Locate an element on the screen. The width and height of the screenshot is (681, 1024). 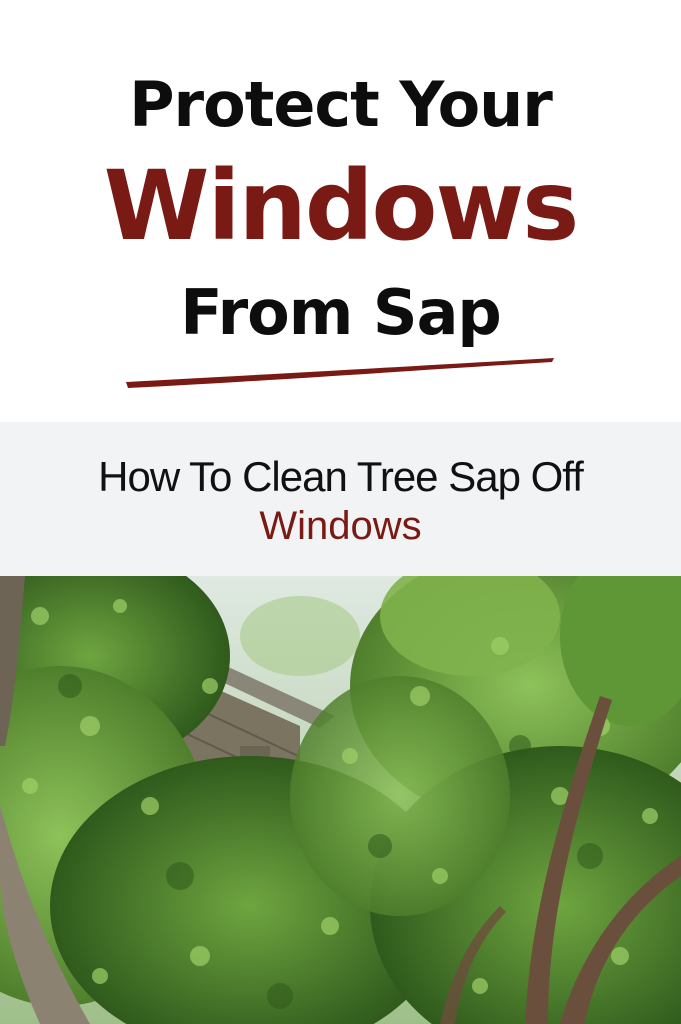
headline-line-1: Protect Your is located at coordinates (341, 104).